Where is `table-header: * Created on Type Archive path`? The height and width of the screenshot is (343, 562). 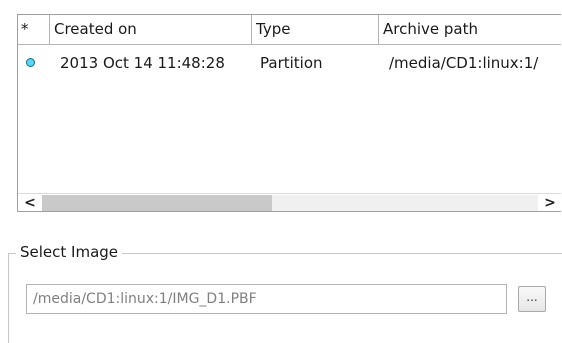
table-header: * Created on Type Archive path is located at coordinates (289, 30).